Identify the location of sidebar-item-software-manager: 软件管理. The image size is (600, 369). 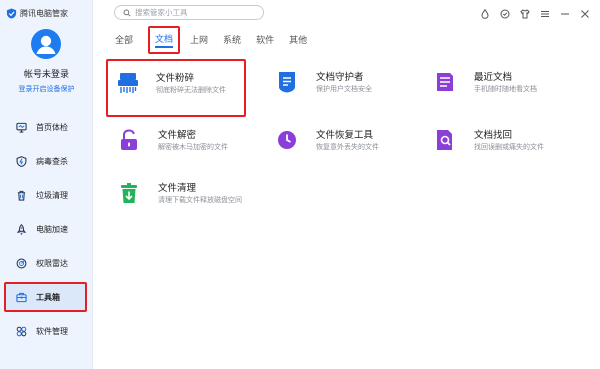
(45, 331).